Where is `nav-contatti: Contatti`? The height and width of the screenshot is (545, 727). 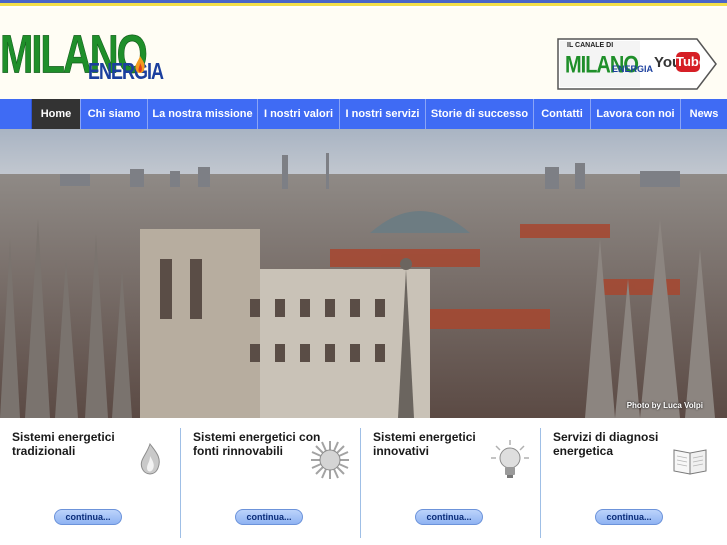 nav-contatti: Contatti is located at coordinates (562, 114).